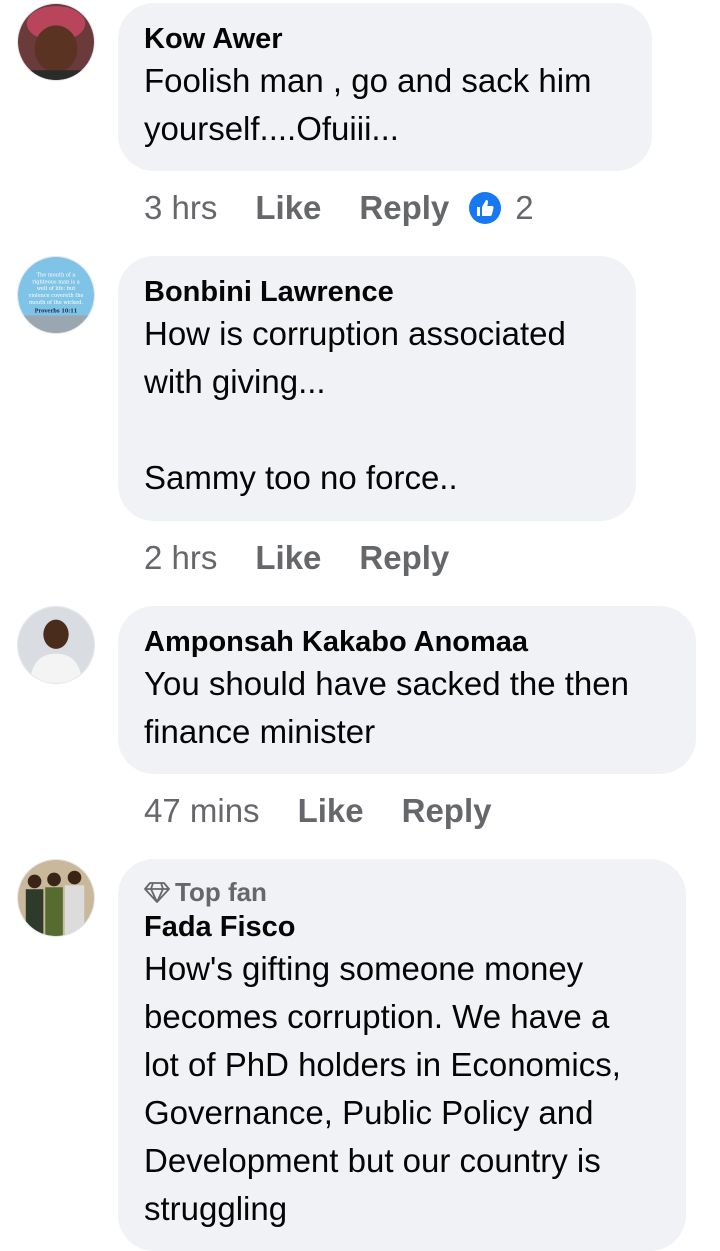 Image resolution: width=720 pixels, height=1251 pixels. What do you see at coordinates (55, 282) in the screenshot?
I see `avatar-verse-line: righteous man is a` at bounding box center [55, 282].